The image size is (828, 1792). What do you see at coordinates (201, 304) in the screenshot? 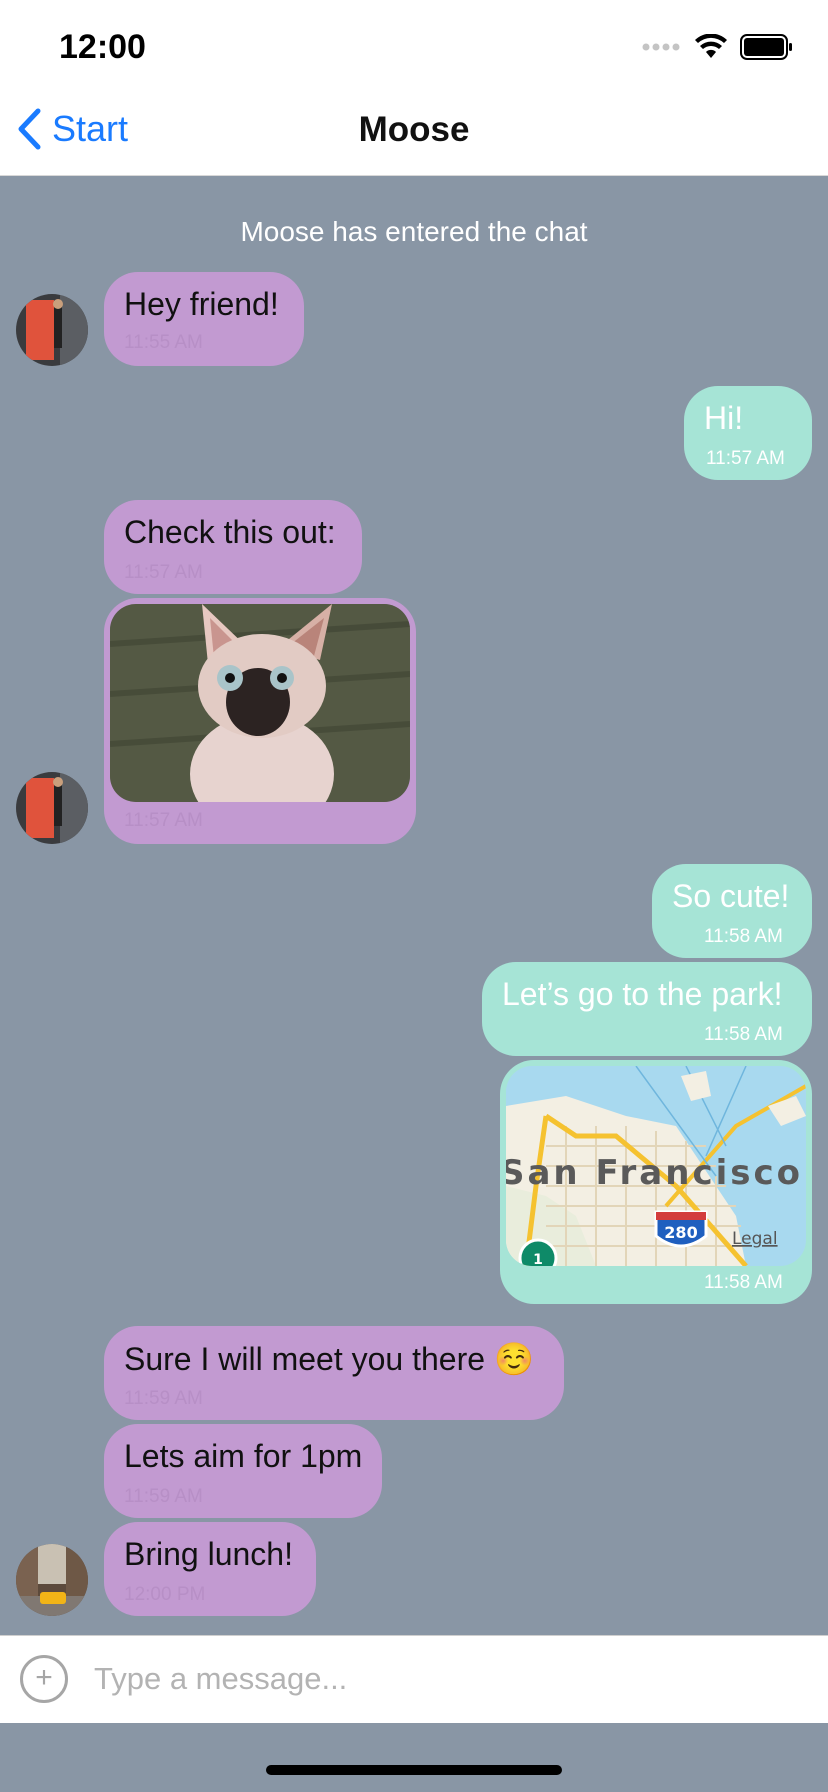
I see `message-text: Hey friend!` at bounding box center [201, 304].